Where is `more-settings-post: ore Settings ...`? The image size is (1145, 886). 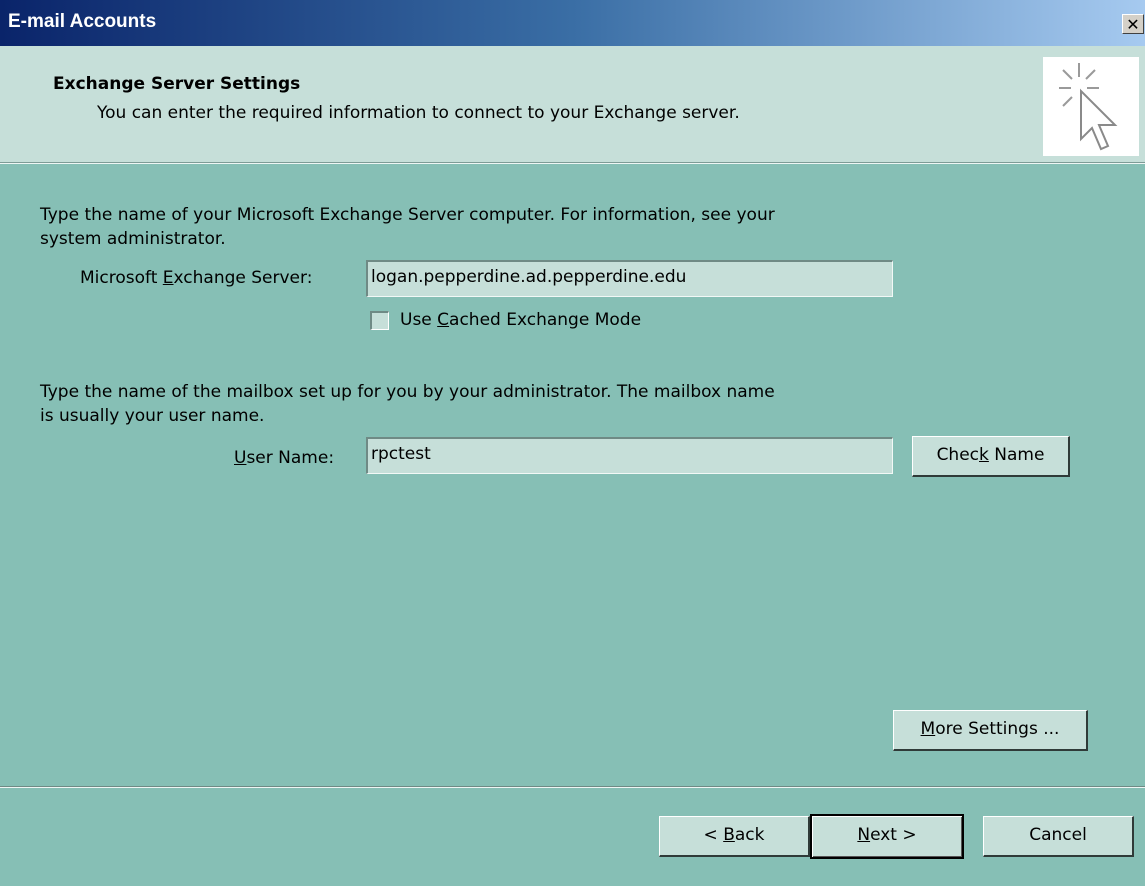
more-settings-post: ore Settings ... is located at coordinates (997, 729).